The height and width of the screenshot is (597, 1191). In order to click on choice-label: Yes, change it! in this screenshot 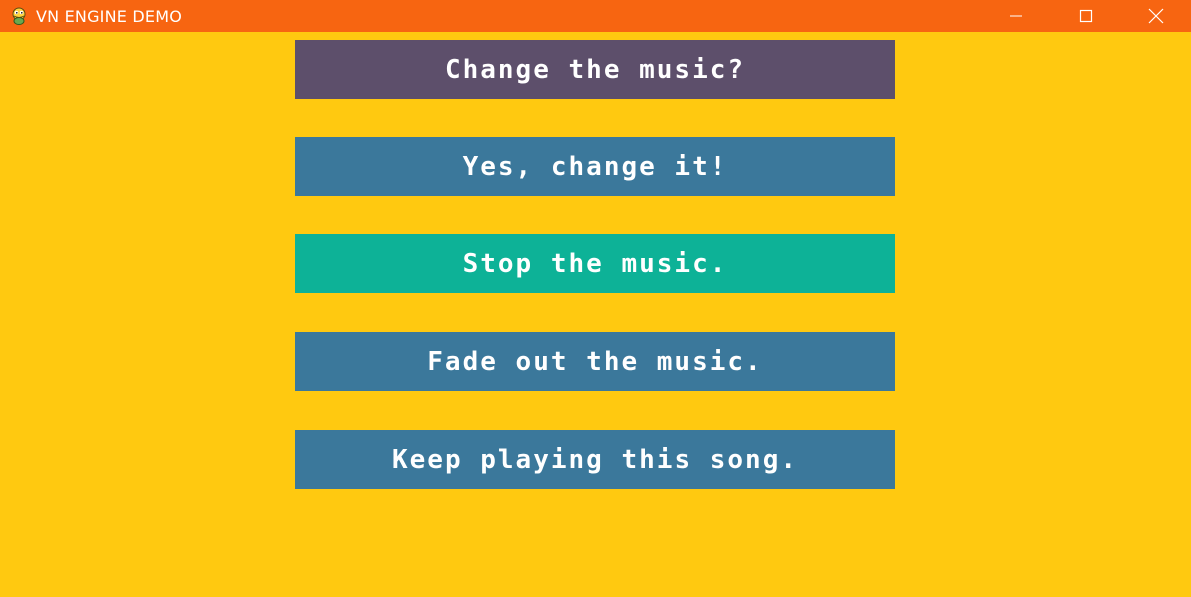, I will do `click(595, 166)`.